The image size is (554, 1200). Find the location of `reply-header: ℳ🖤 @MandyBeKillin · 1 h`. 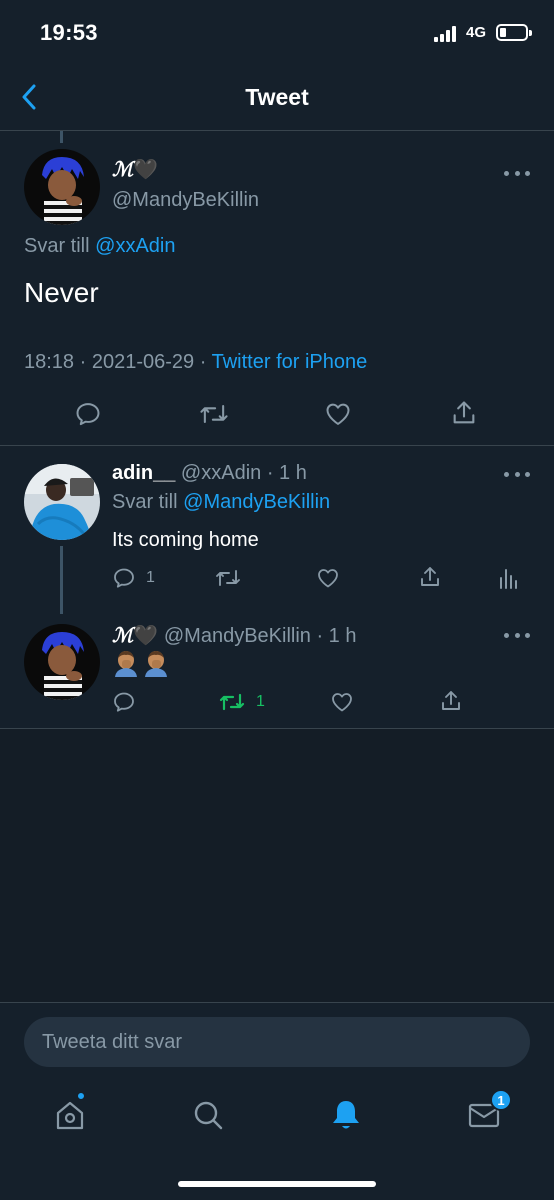

reply-header: ℳ🖤 @MandyBeKillin · 1 h is located at coordinates (234, 635).